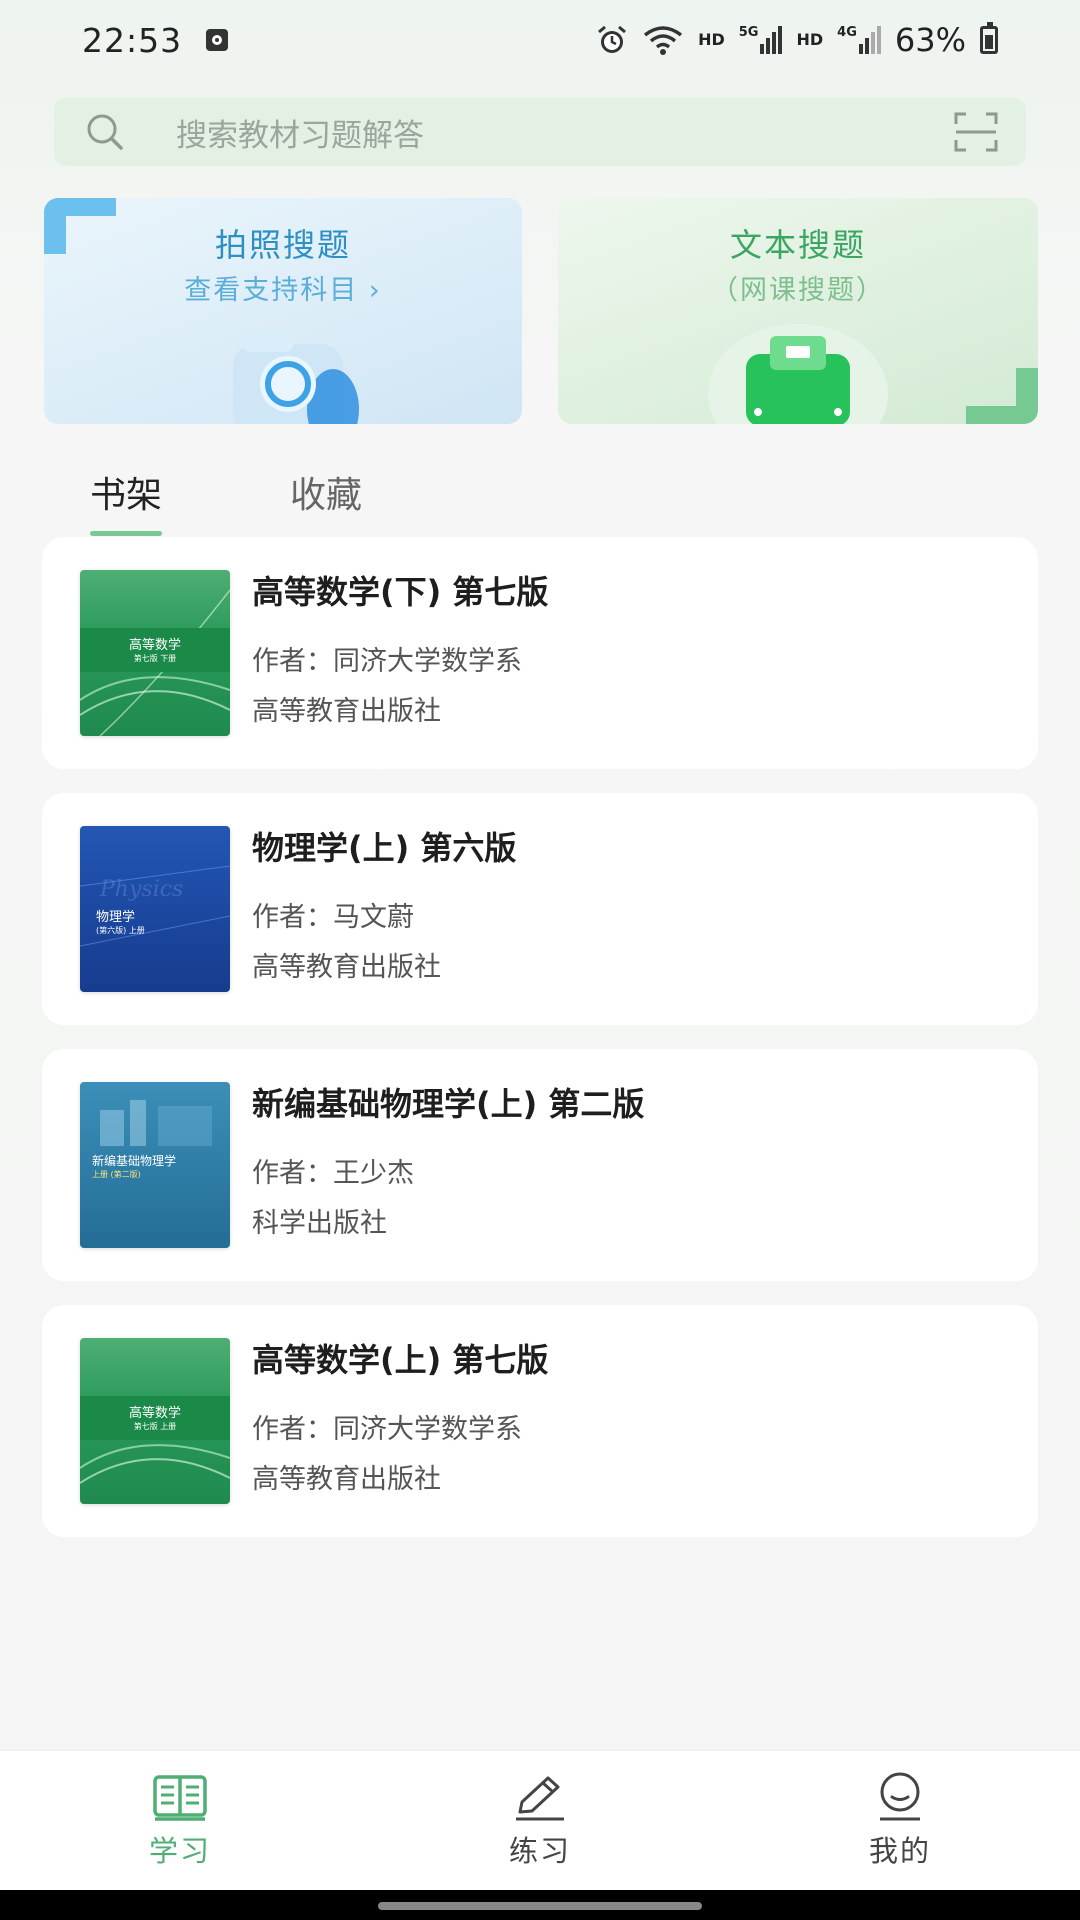 This screenshot has height=1920, width=1080. Describe the element at coordinates (612, 39) in the screenshot. I see `alarm-icon` at that location.